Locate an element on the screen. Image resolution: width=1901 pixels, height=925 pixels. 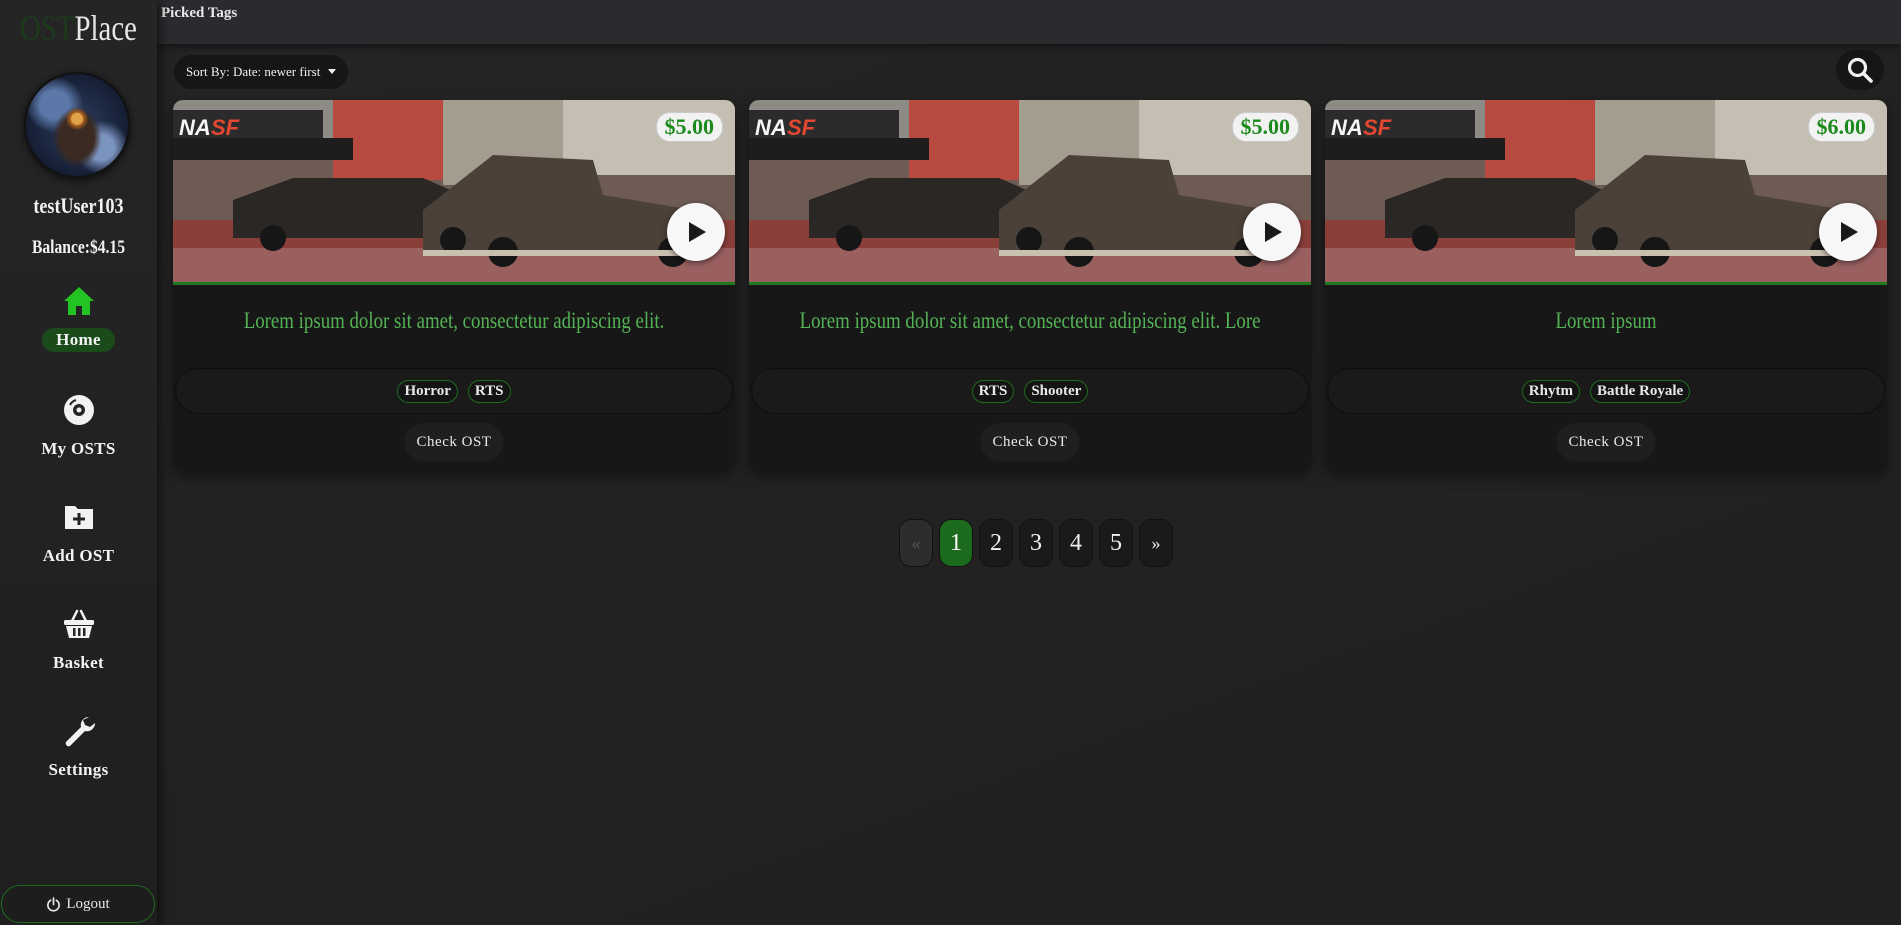
nav-item-basket: Basket is located at coordinates (78, 652).